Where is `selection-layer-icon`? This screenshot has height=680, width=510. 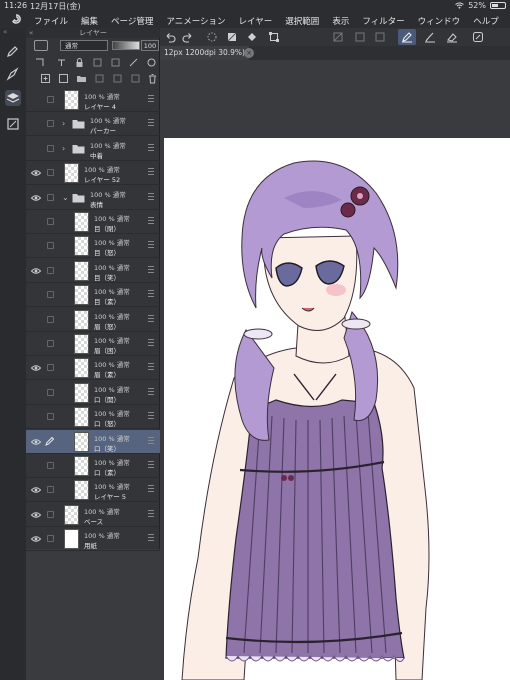
selection-layer-icon is located at coordinates (380, 37).